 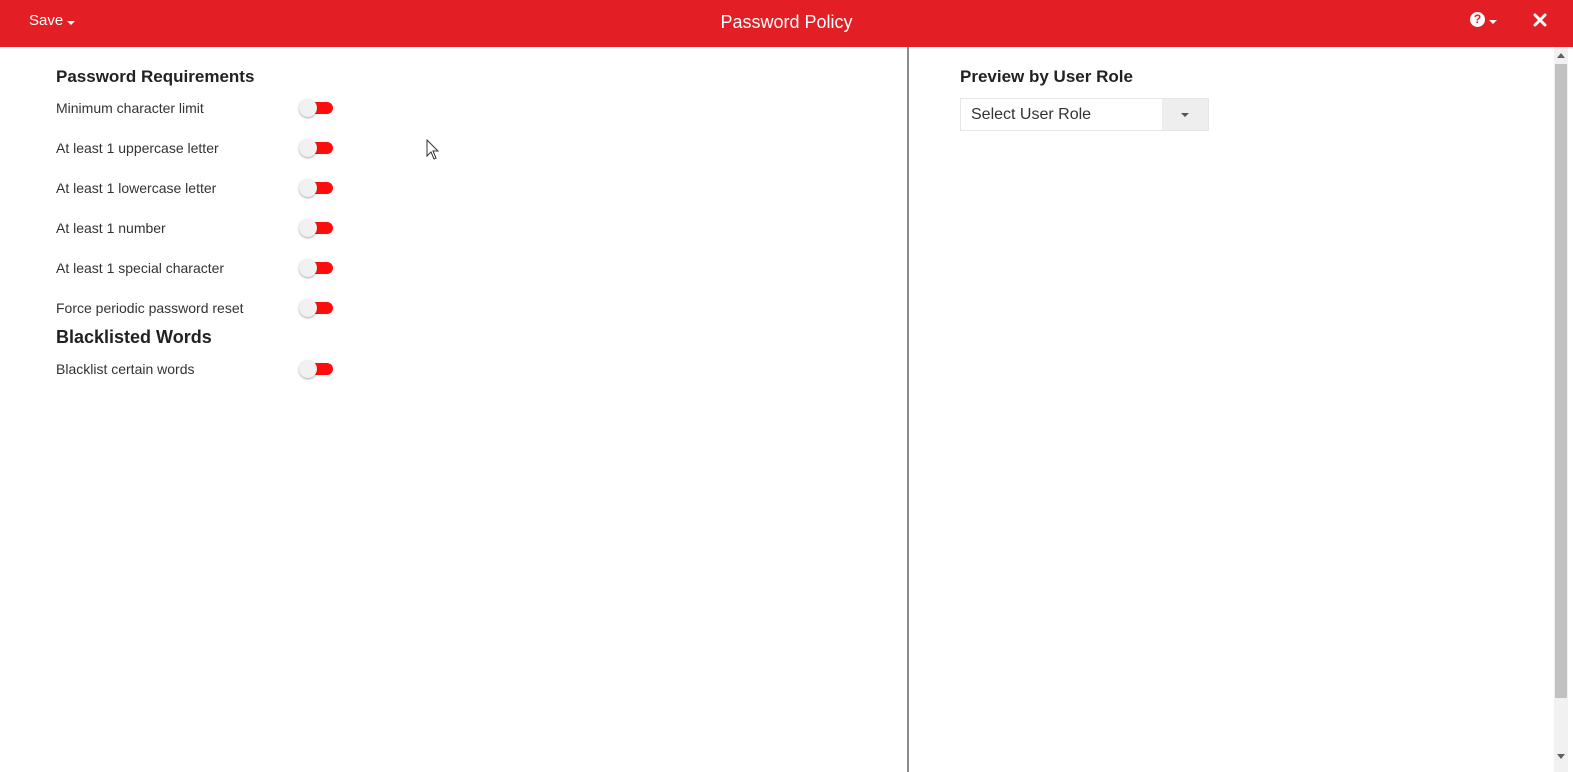 What do you see at coordinates (1561, 381) in the screenshot?
I see `scrollbar-thumb` at bounding box center [1561, 381].